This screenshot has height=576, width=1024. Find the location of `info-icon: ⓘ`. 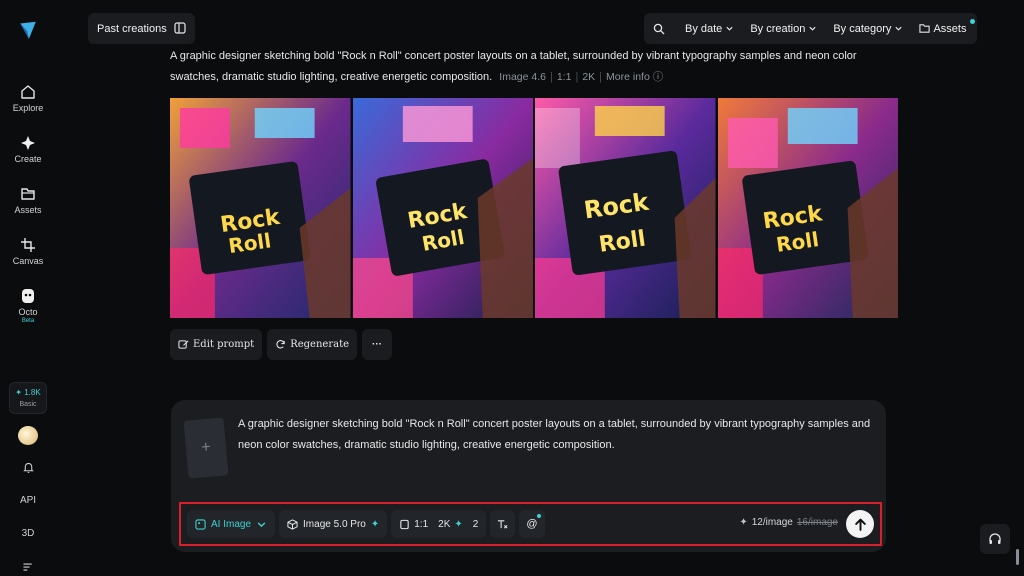

info-icon: ⓘ is located at coordinates (657, 77).